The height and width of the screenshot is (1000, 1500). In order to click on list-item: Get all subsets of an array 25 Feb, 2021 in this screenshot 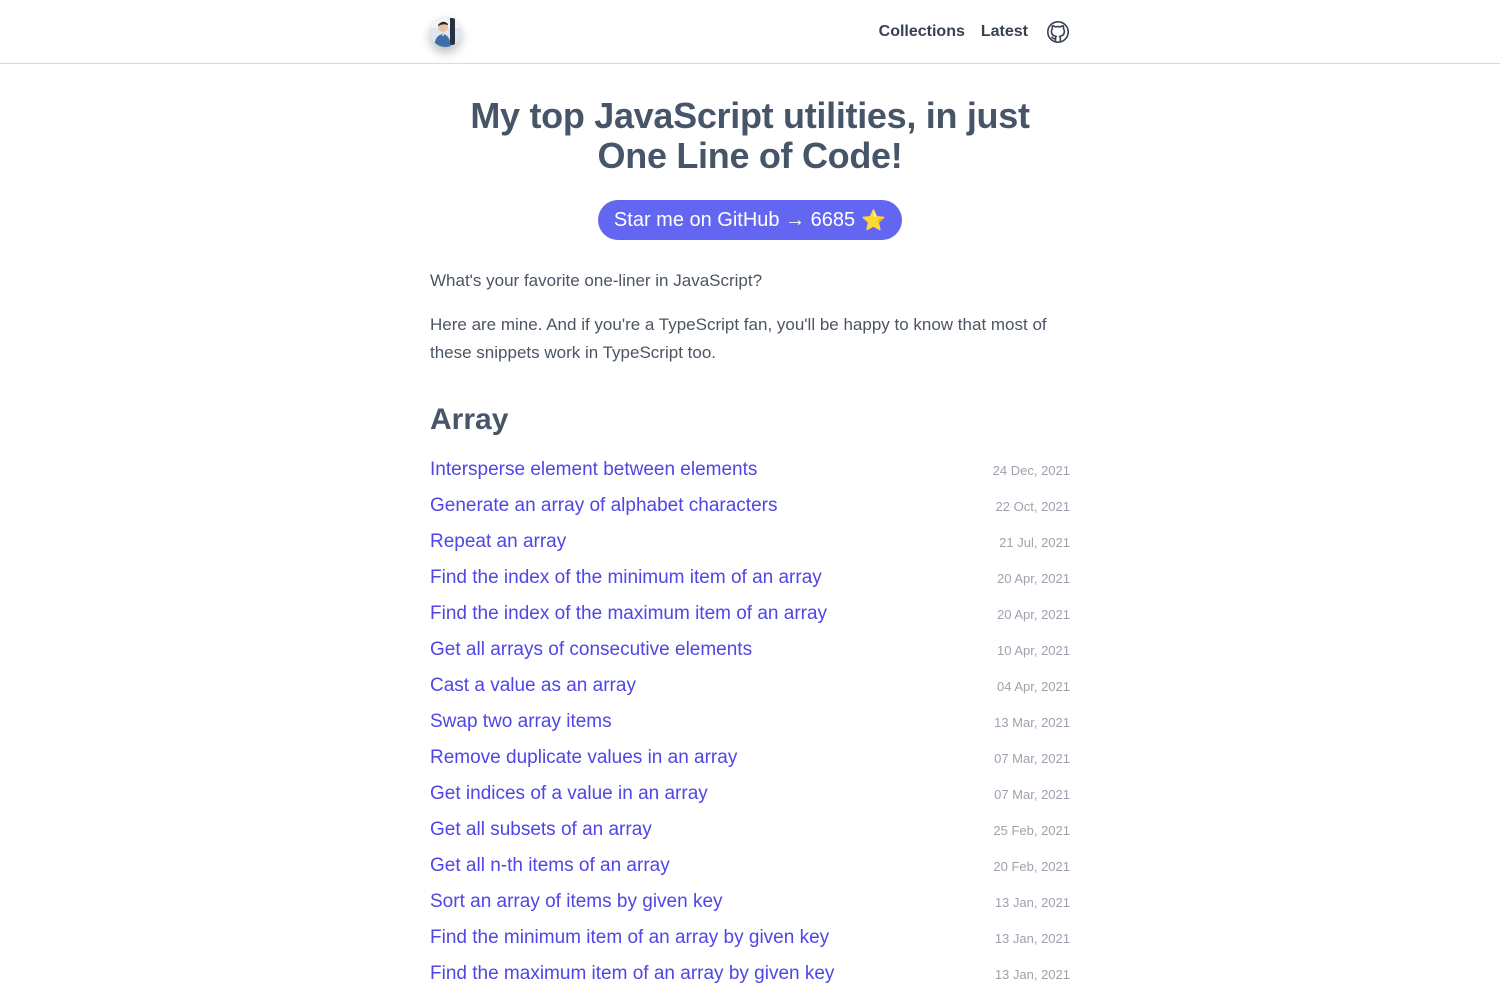, I will do `click(750, 830)`.